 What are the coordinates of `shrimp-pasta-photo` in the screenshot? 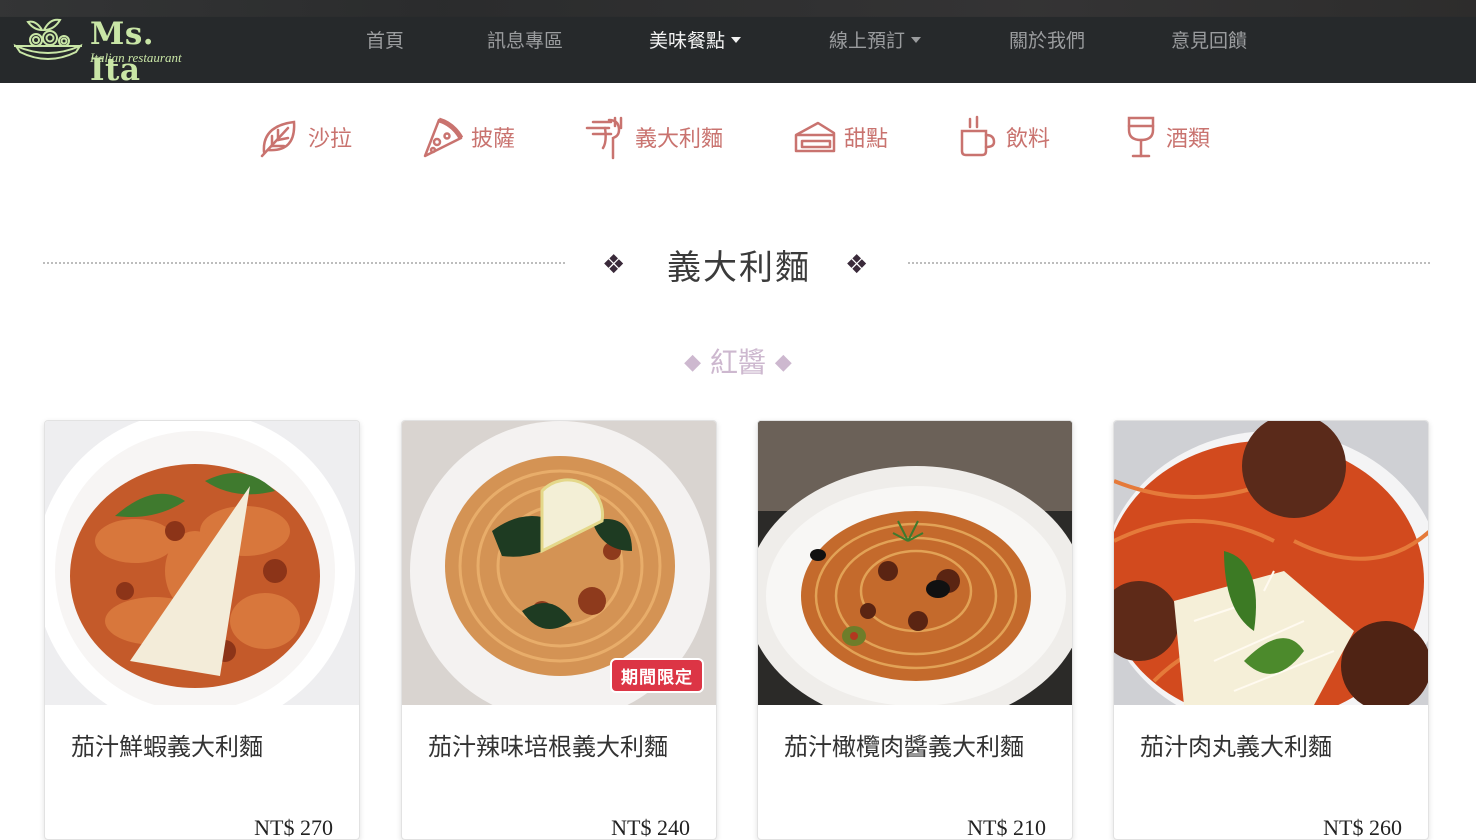 It's located at (202, 563).